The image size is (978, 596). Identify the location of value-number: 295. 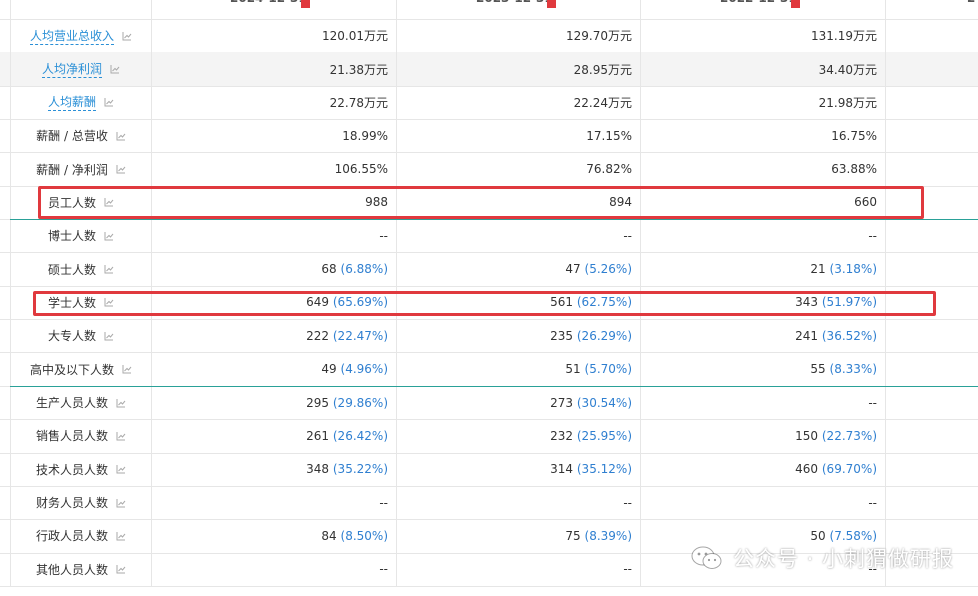
(318, 402).